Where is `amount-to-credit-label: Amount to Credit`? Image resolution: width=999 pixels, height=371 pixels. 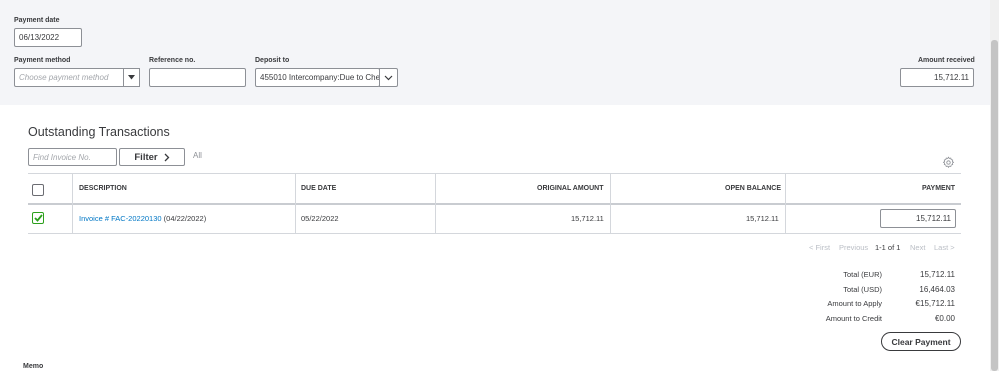 amount-to-credit-label: Amount to Credit is located at coordinates (853, 318).